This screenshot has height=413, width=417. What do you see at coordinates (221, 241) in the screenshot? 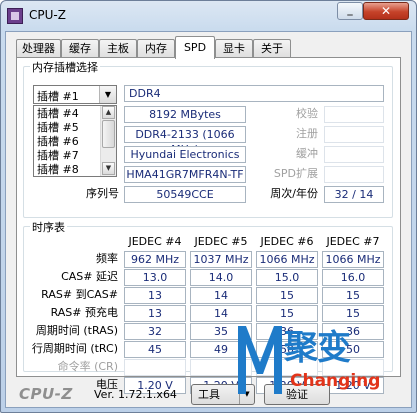
I see `timing-column-header: JEDEC #5` at bounding box center [221, 241].